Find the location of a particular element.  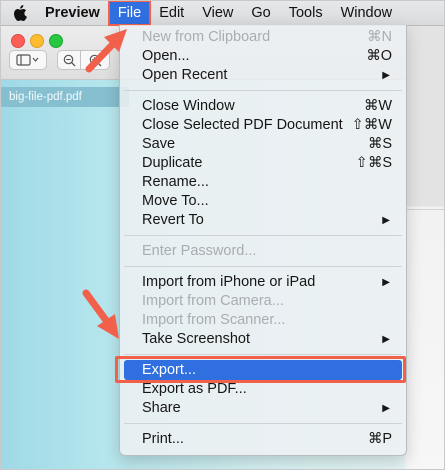

menu-item-new-from-clipboard: New from Clipboard ⌘N is located at coordinates (263, 37).